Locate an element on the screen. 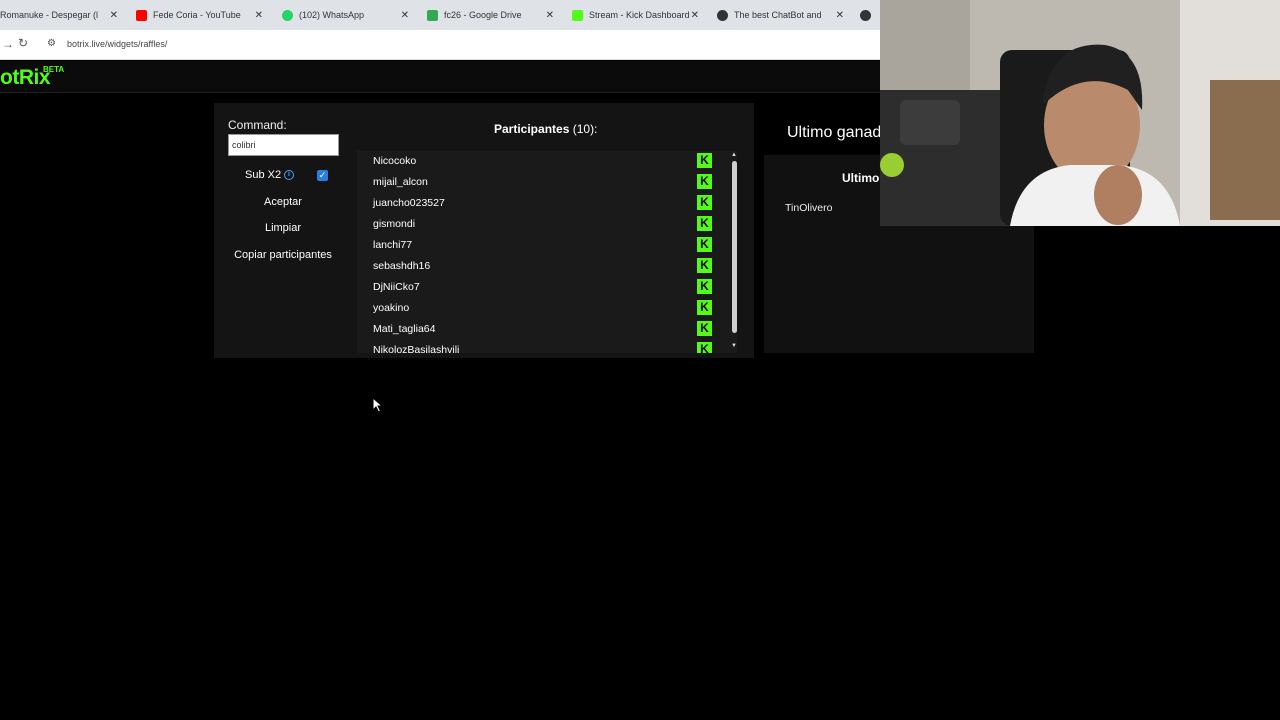 The image size is (1280, 720). browser-tab: The best ChatBot and Wi... ✕ is located at coordinates (780, 15).